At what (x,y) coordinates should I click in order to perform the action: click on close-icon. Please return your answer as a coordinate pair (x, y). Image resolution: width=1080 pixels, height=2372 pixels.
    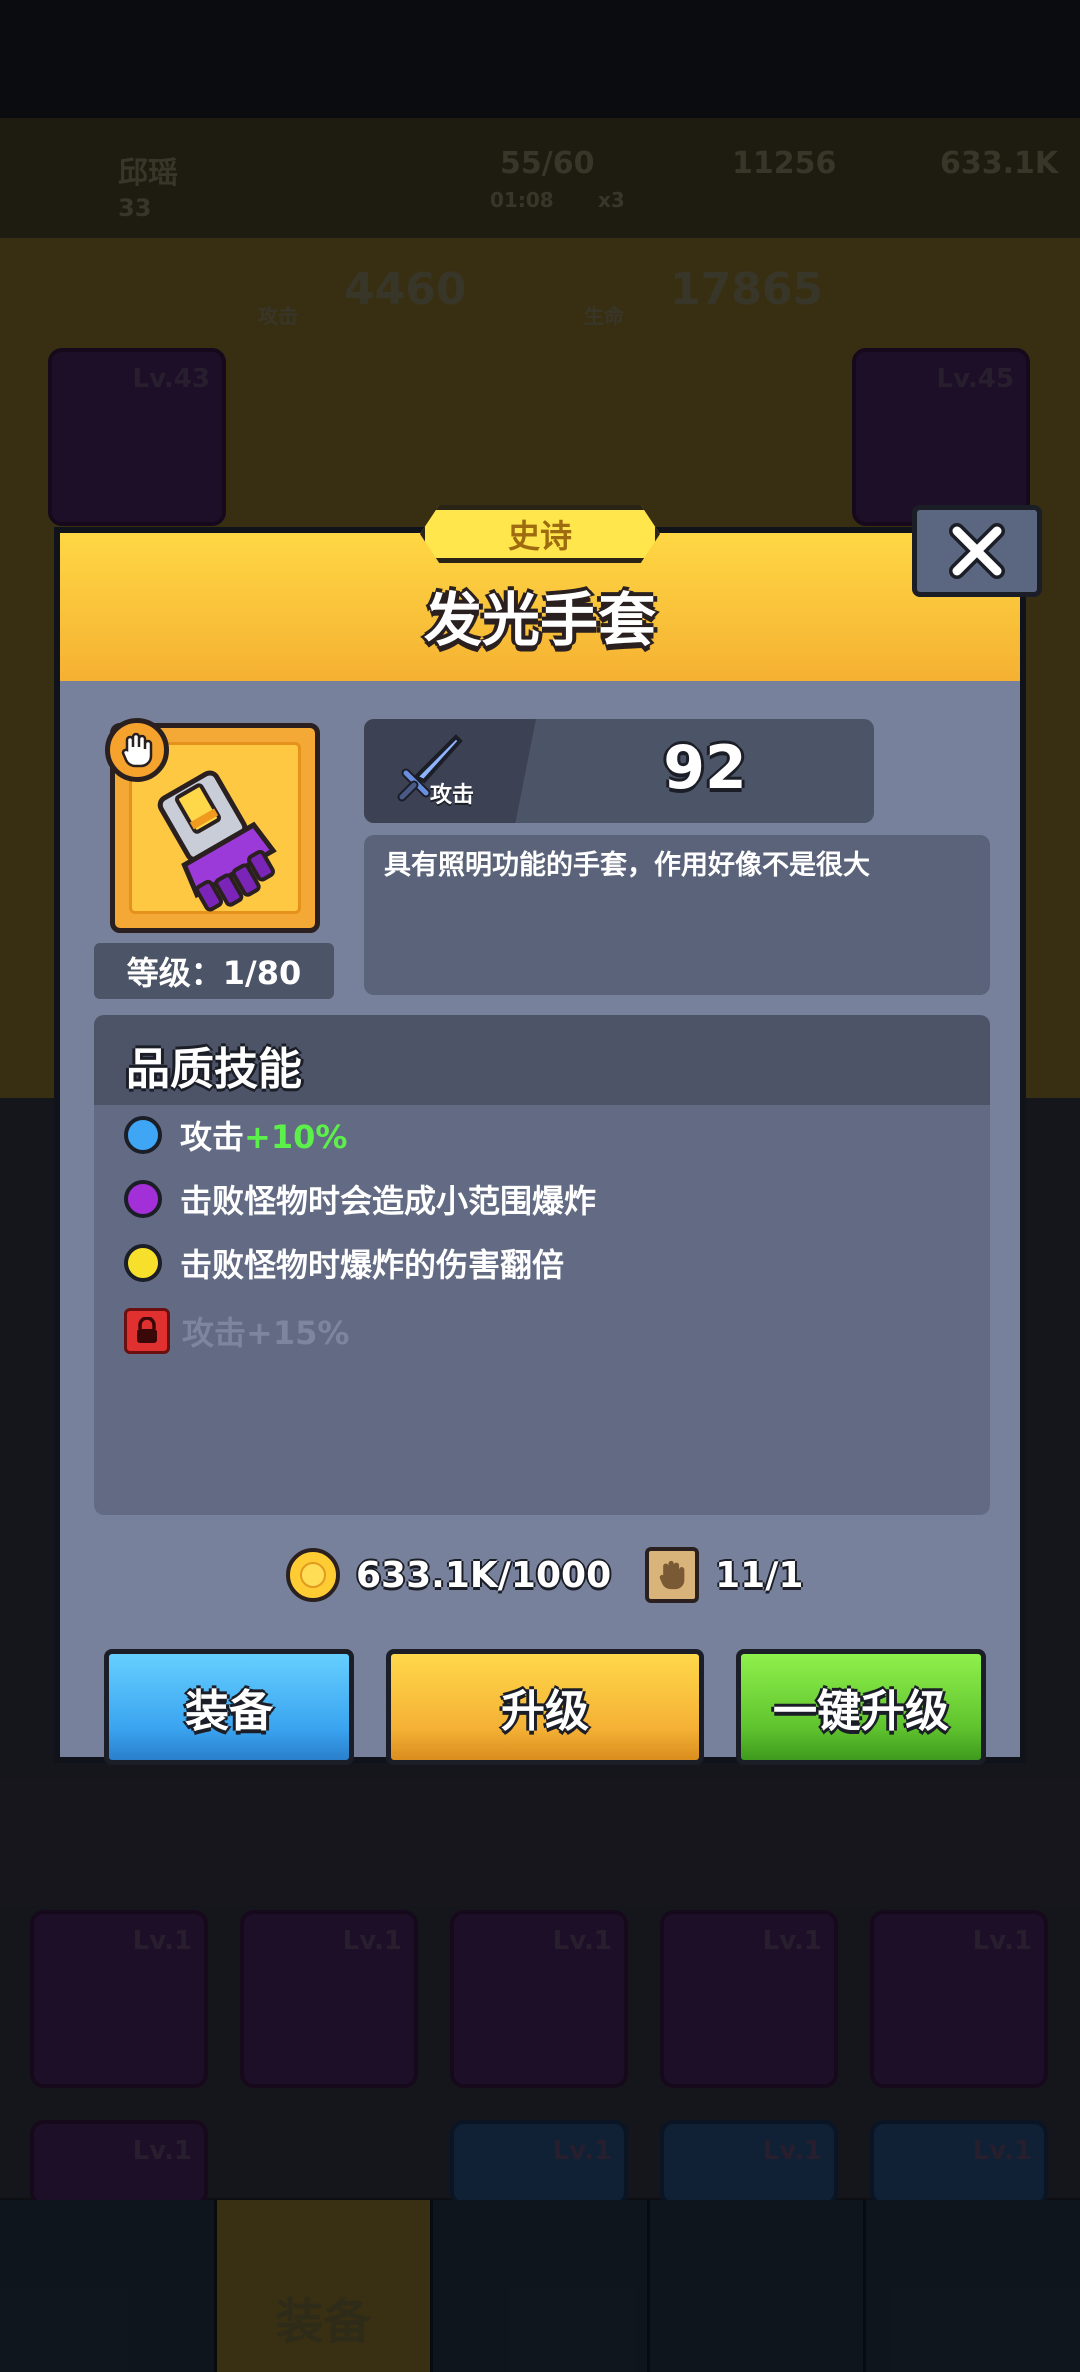
    Looking at the image, I should click on (977, 551).